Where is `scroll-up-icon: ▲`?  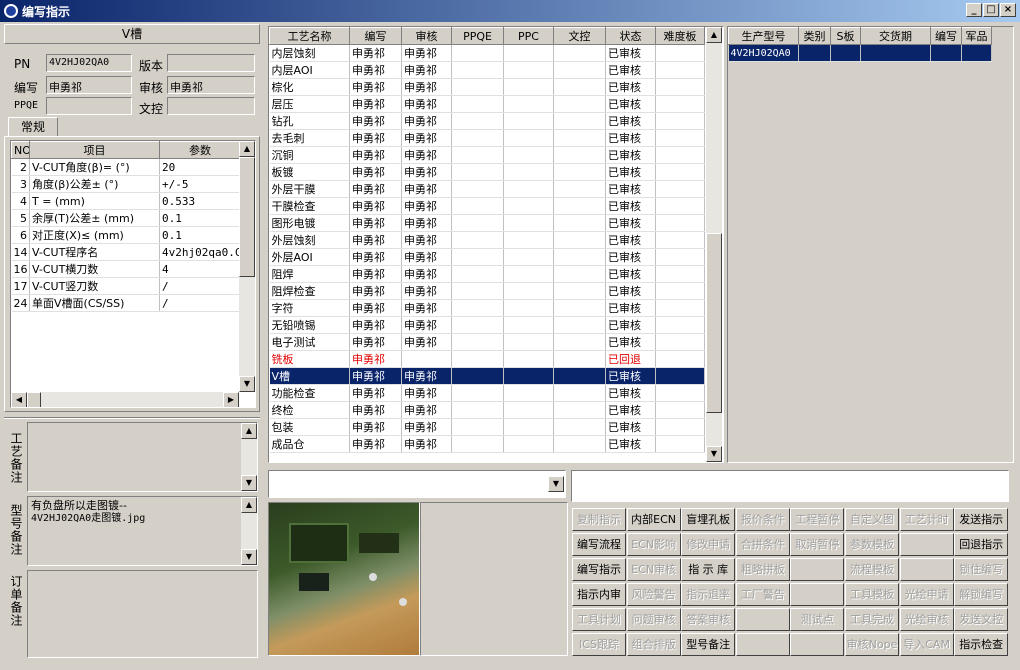
scroll-up-icon: ▲ is located at coordinates (249, 431).